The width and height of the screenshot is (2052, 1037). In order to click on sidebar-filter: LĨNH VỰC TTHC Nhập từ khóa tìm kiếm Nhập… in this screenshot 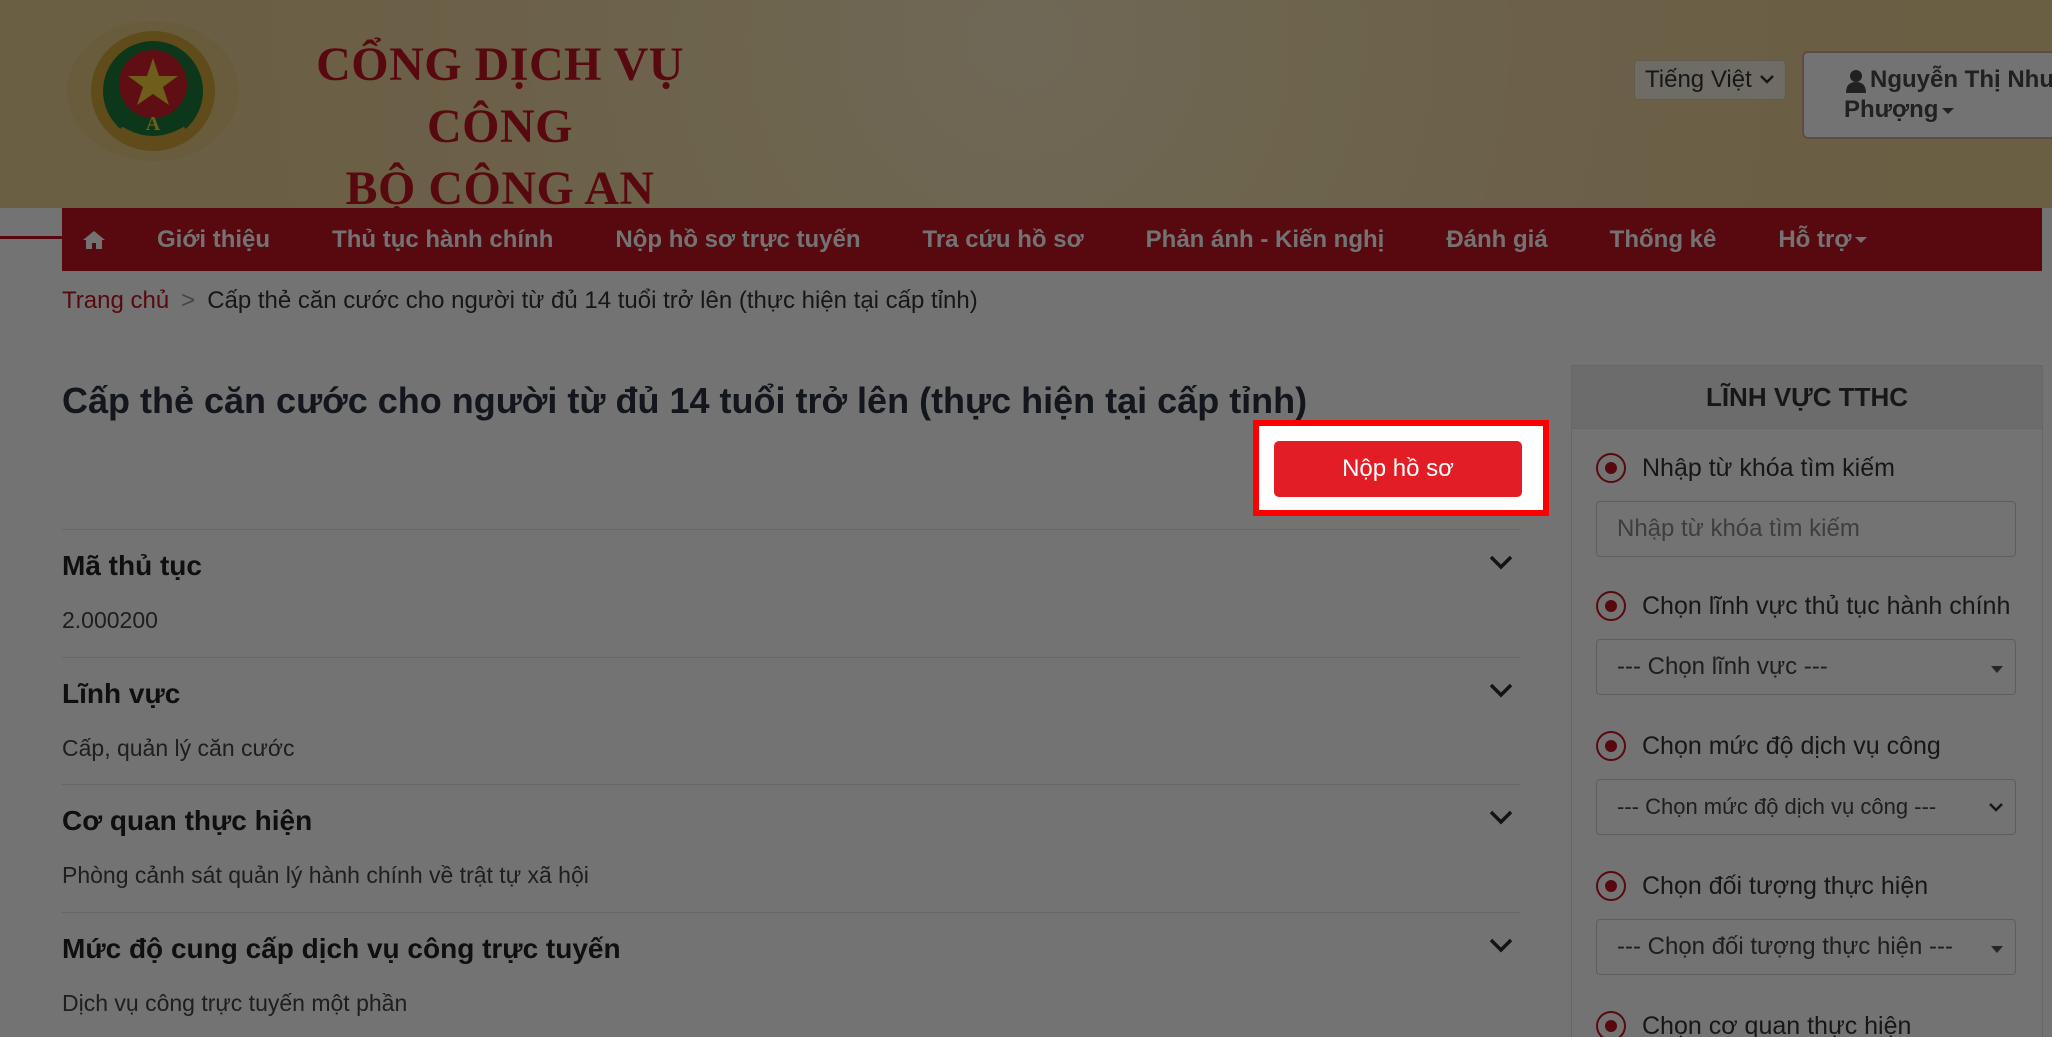, I will do `click(1807, 701)`.